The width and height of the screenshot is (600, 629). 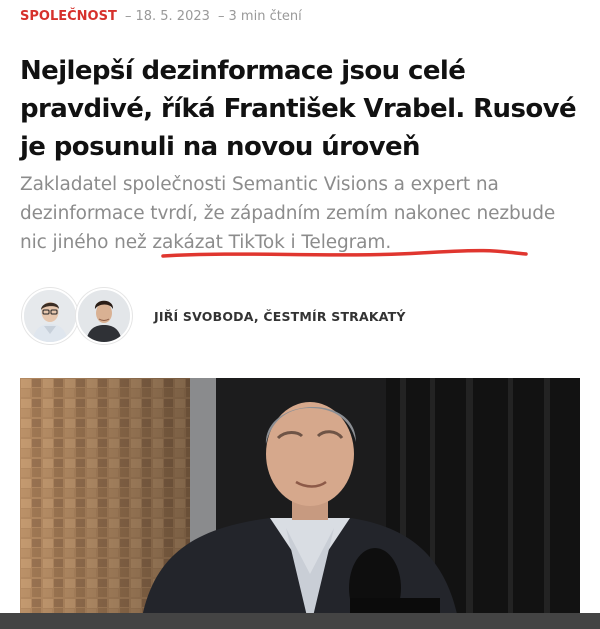 I want to click on author-names: JIŘÍ SVOBODA, ČESTMÍR STRAKATÝ, so click(x=280, y=316).